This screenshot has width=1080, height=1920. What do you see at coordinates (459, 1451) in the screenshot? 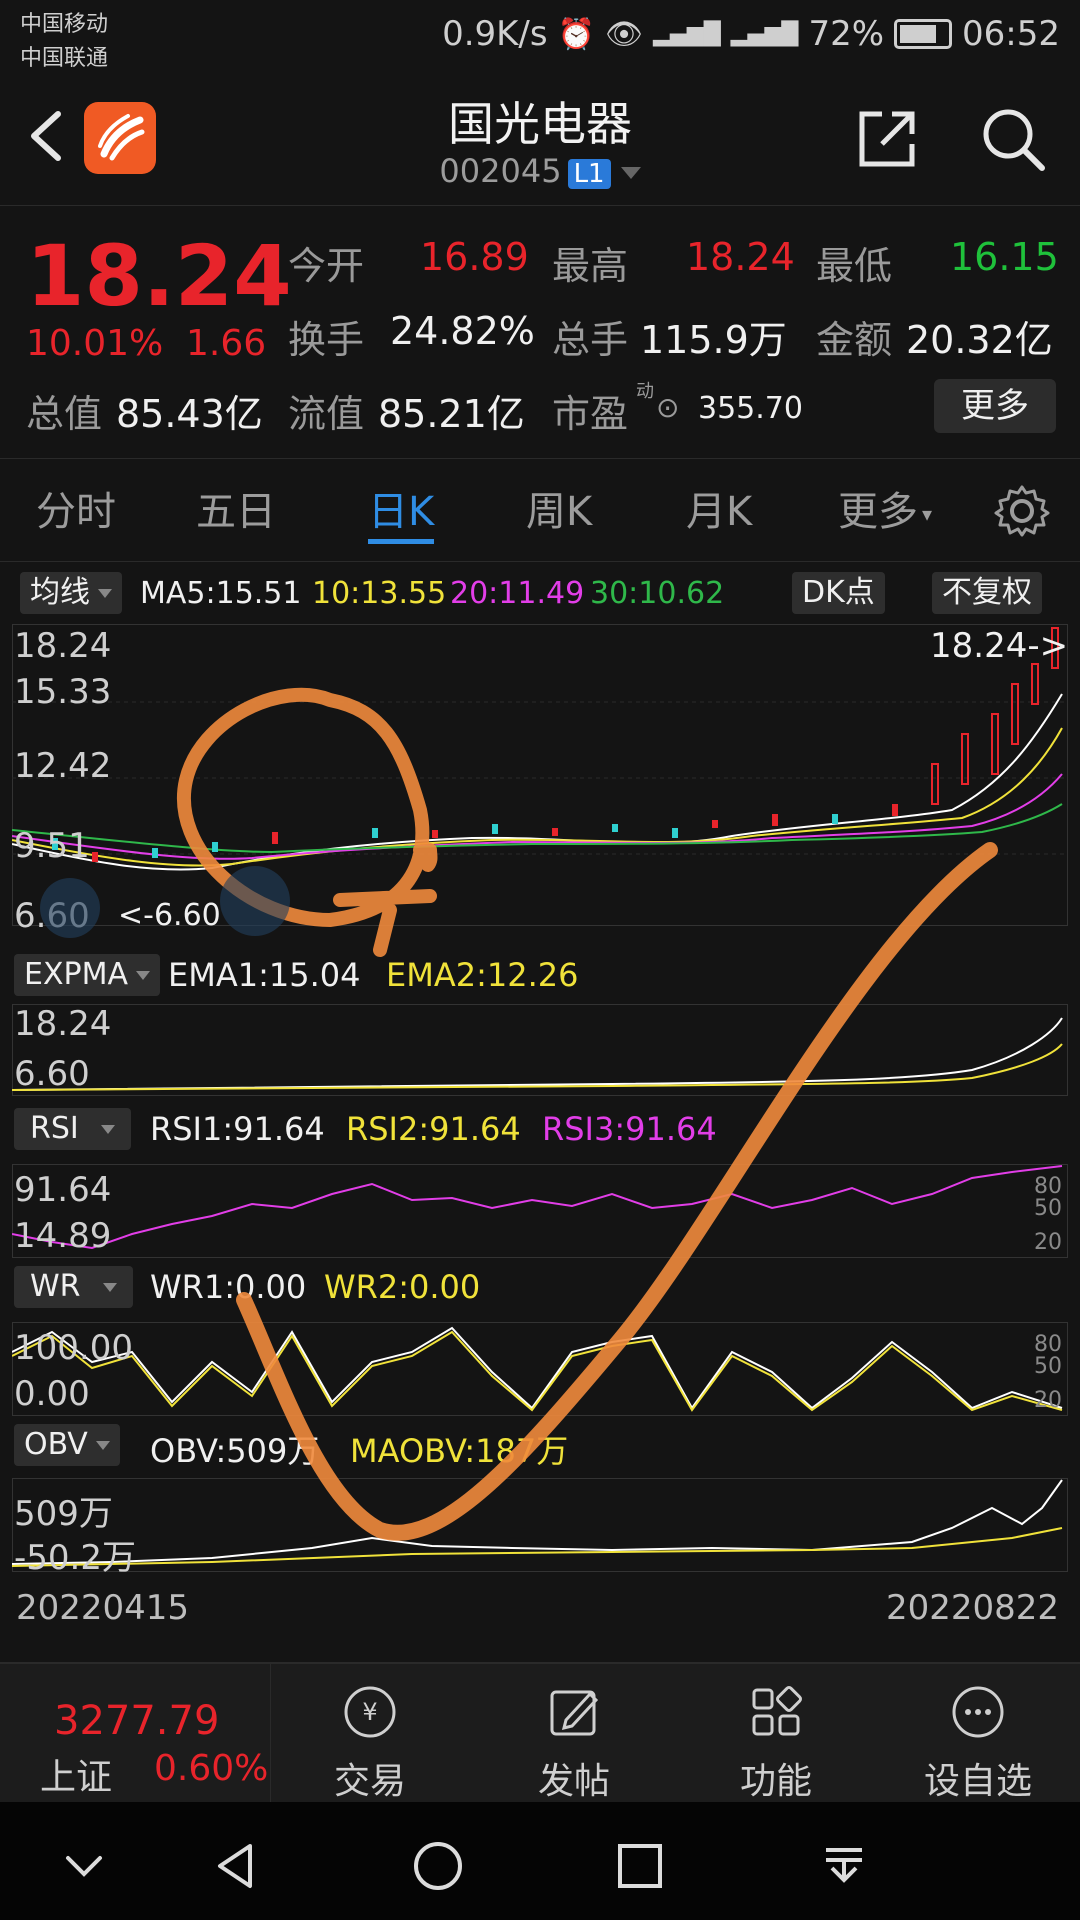
I see `maobv-value: MAOBV:187万` at bounding box center [459, 1451].